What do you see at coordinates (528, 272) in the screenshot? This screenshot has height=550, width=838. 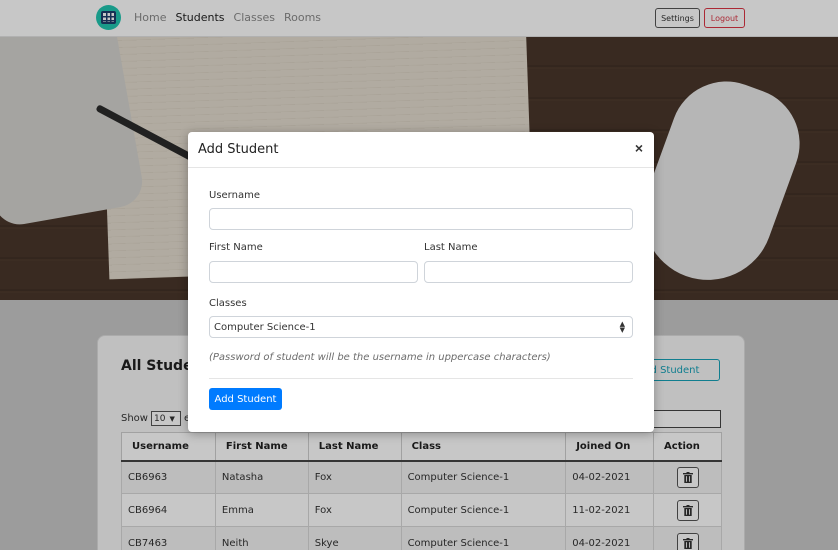 I see `last-name-input` at bounding box center [528, 272].